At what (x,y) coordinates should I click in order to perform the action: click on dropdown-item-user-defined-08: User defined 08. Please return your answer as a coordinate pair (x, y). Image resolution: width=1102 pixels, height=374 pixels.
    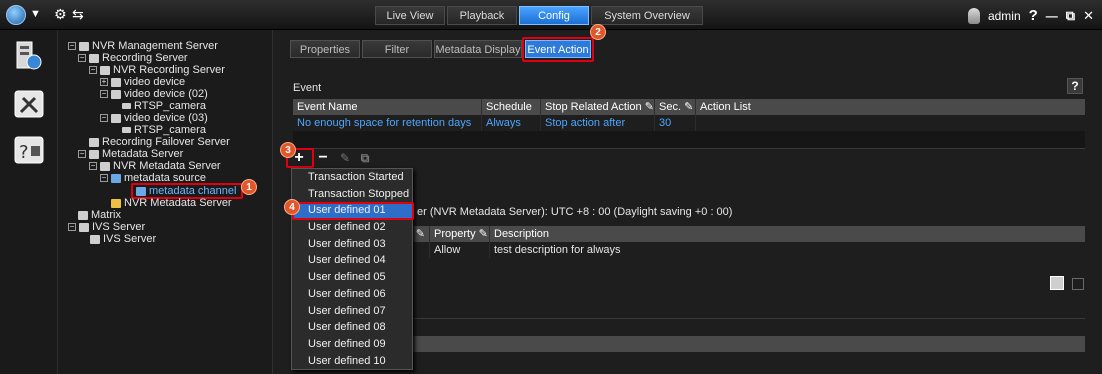
    Looking at the image, I should click on (352, 327).